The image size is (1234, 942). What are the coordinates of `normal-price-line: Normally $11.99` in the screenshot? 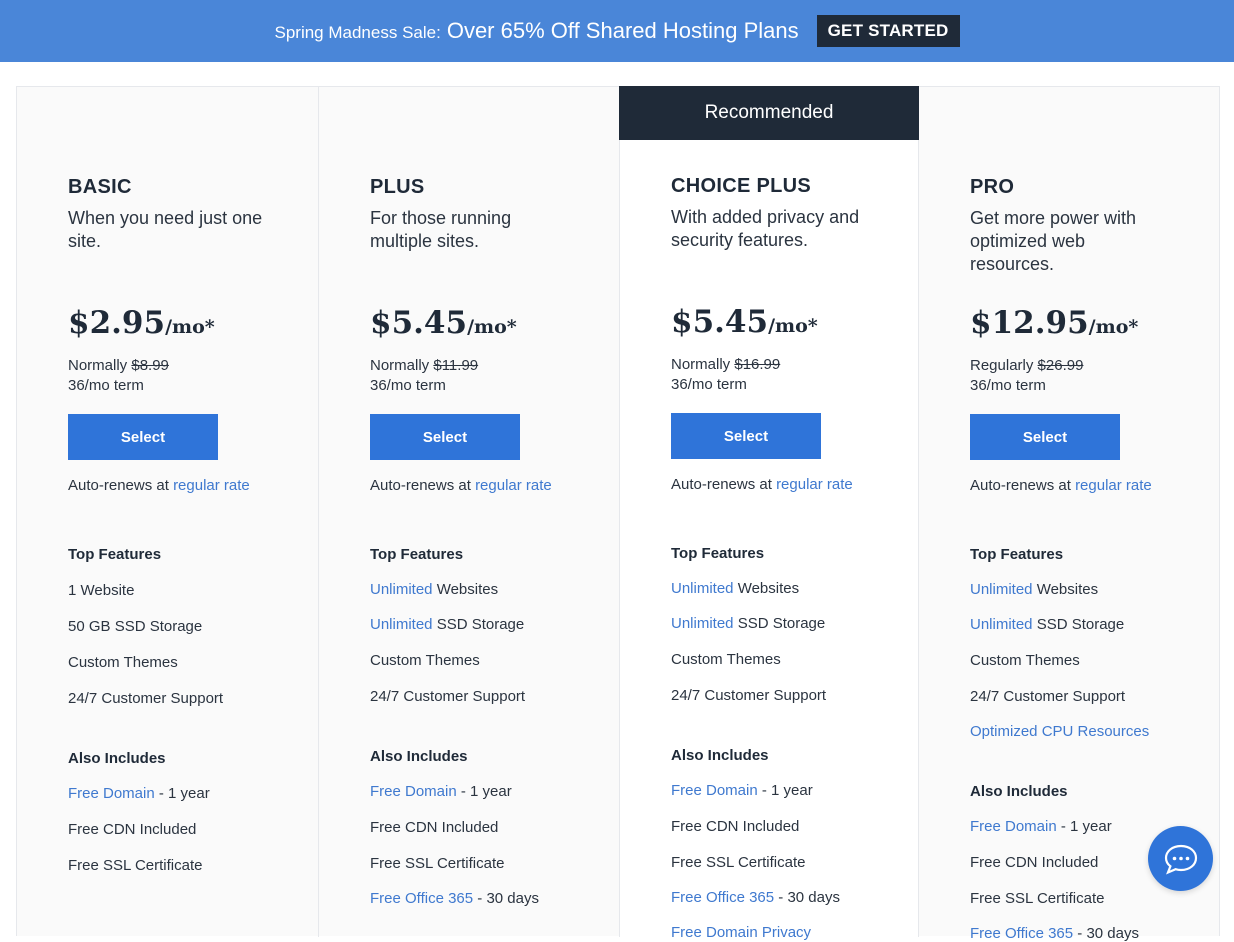 It's located at (424, 365).